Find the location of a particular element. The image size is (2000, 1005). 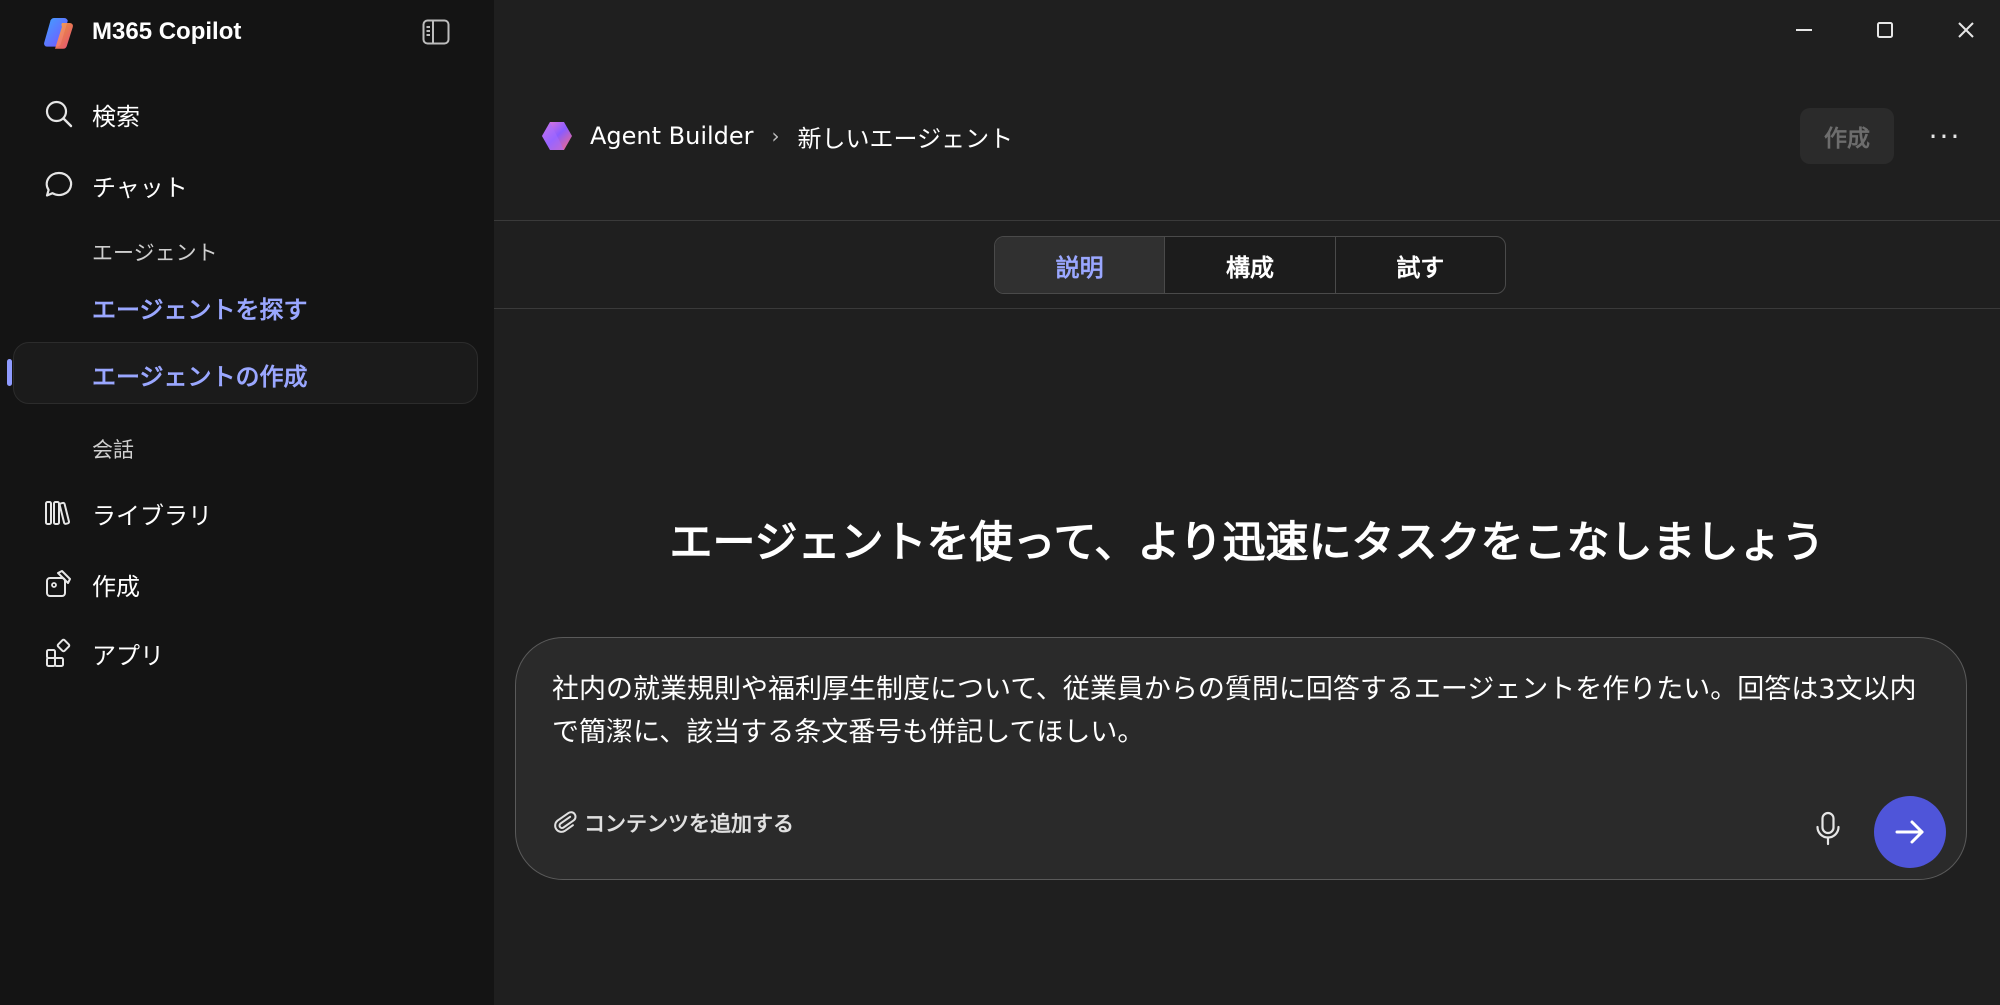

sidebar-panel-icon is located at coordinates (436, 32).